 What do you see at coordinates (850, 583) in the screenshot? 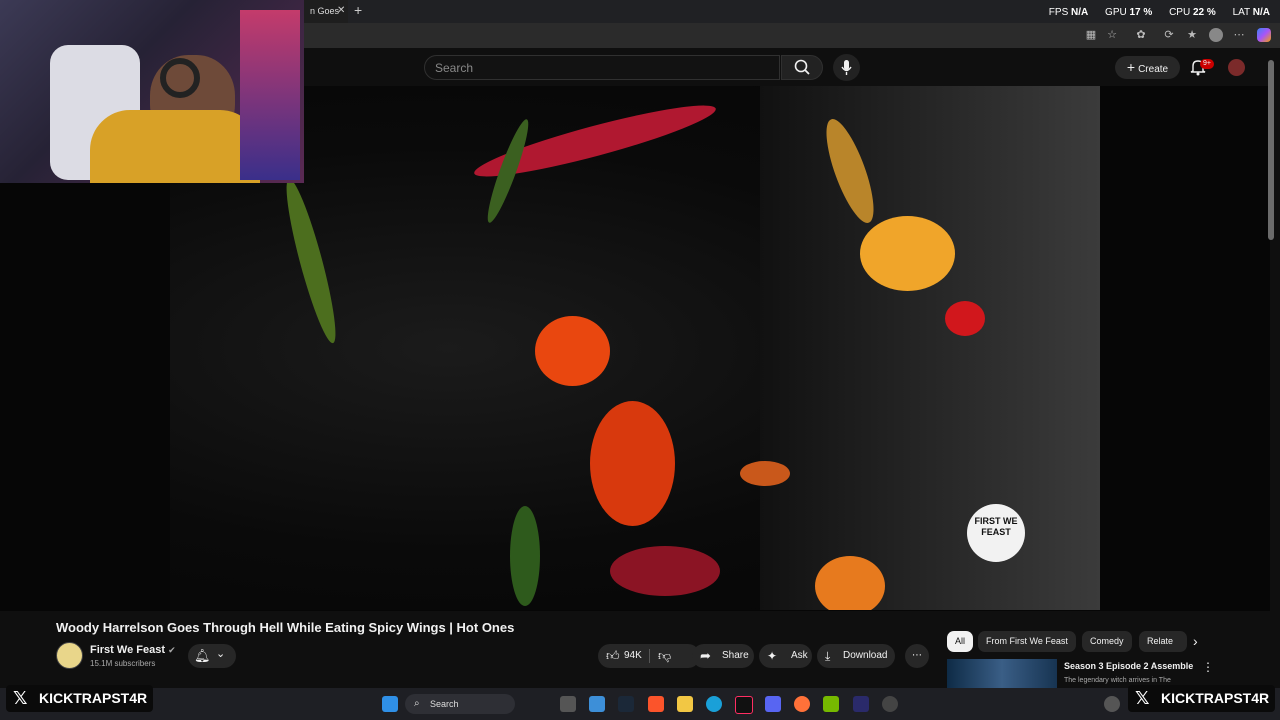
I see `orange-habanero` at bounding box center [850, 583].